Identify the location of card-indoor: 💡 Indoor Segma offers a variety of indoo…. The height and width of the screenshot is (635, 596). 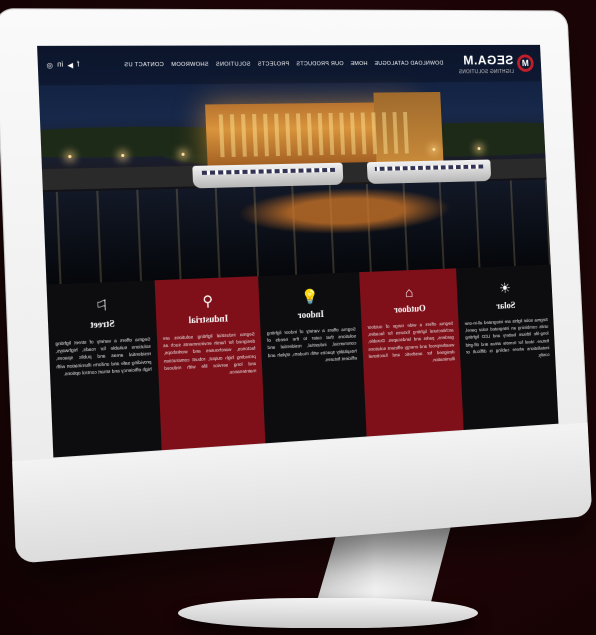
(312, 357).